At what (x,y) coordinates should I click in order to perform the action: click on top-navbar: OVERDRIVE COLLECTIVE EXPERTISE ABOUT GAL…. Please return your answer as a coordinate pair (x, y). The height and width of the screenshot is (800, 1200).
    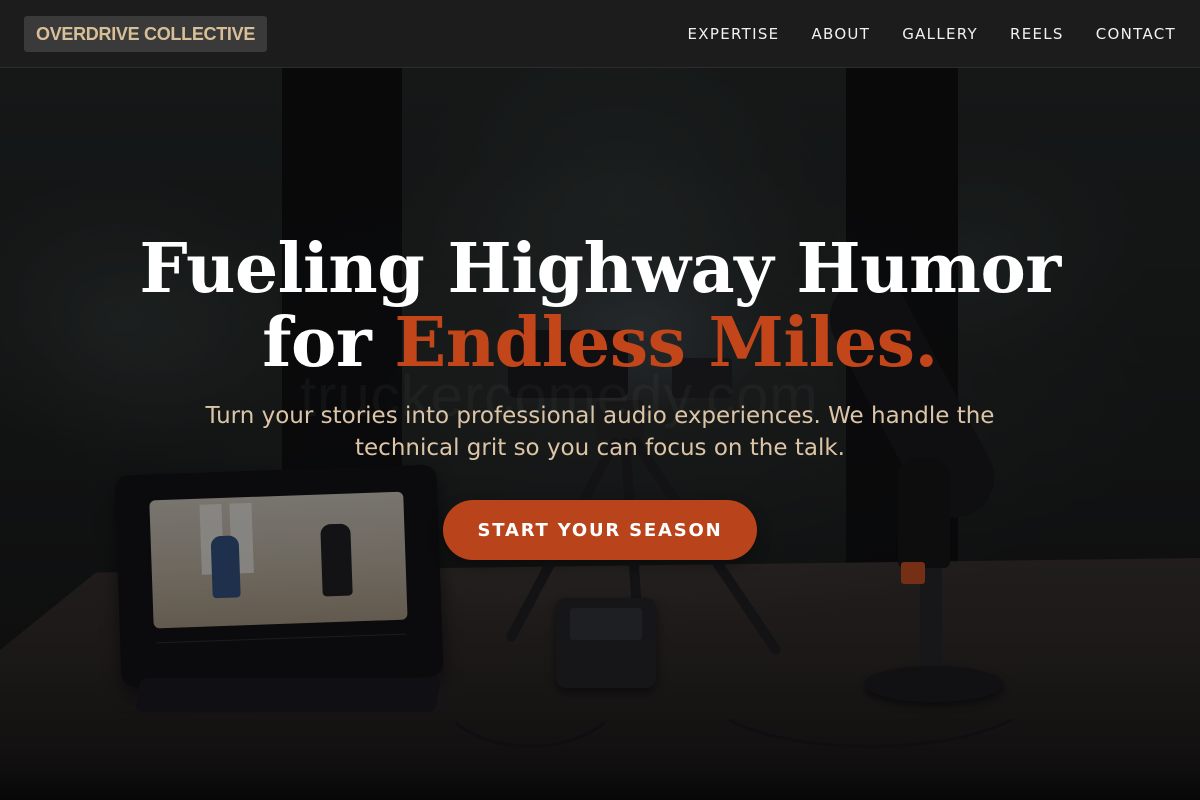
    Looking at the image, I should click on (600, 34).